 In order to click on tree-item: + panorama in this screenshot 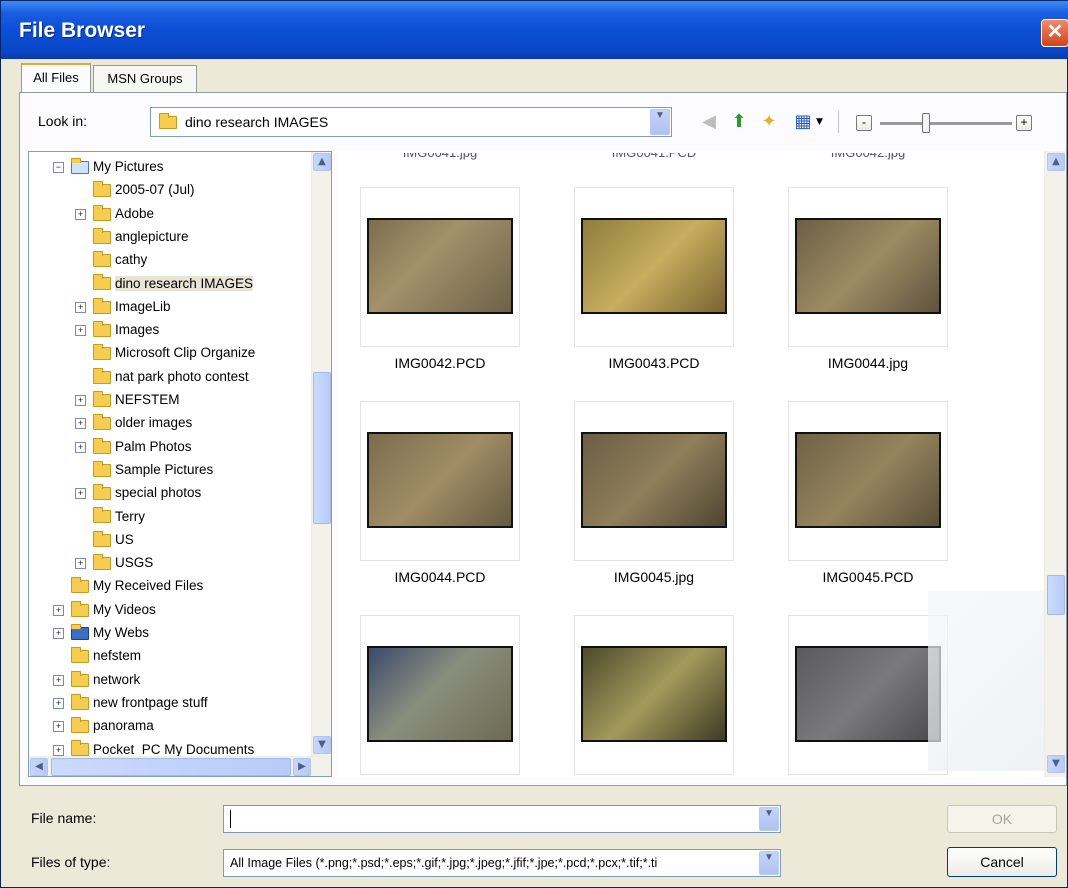, I will do `click(102, 726)`.